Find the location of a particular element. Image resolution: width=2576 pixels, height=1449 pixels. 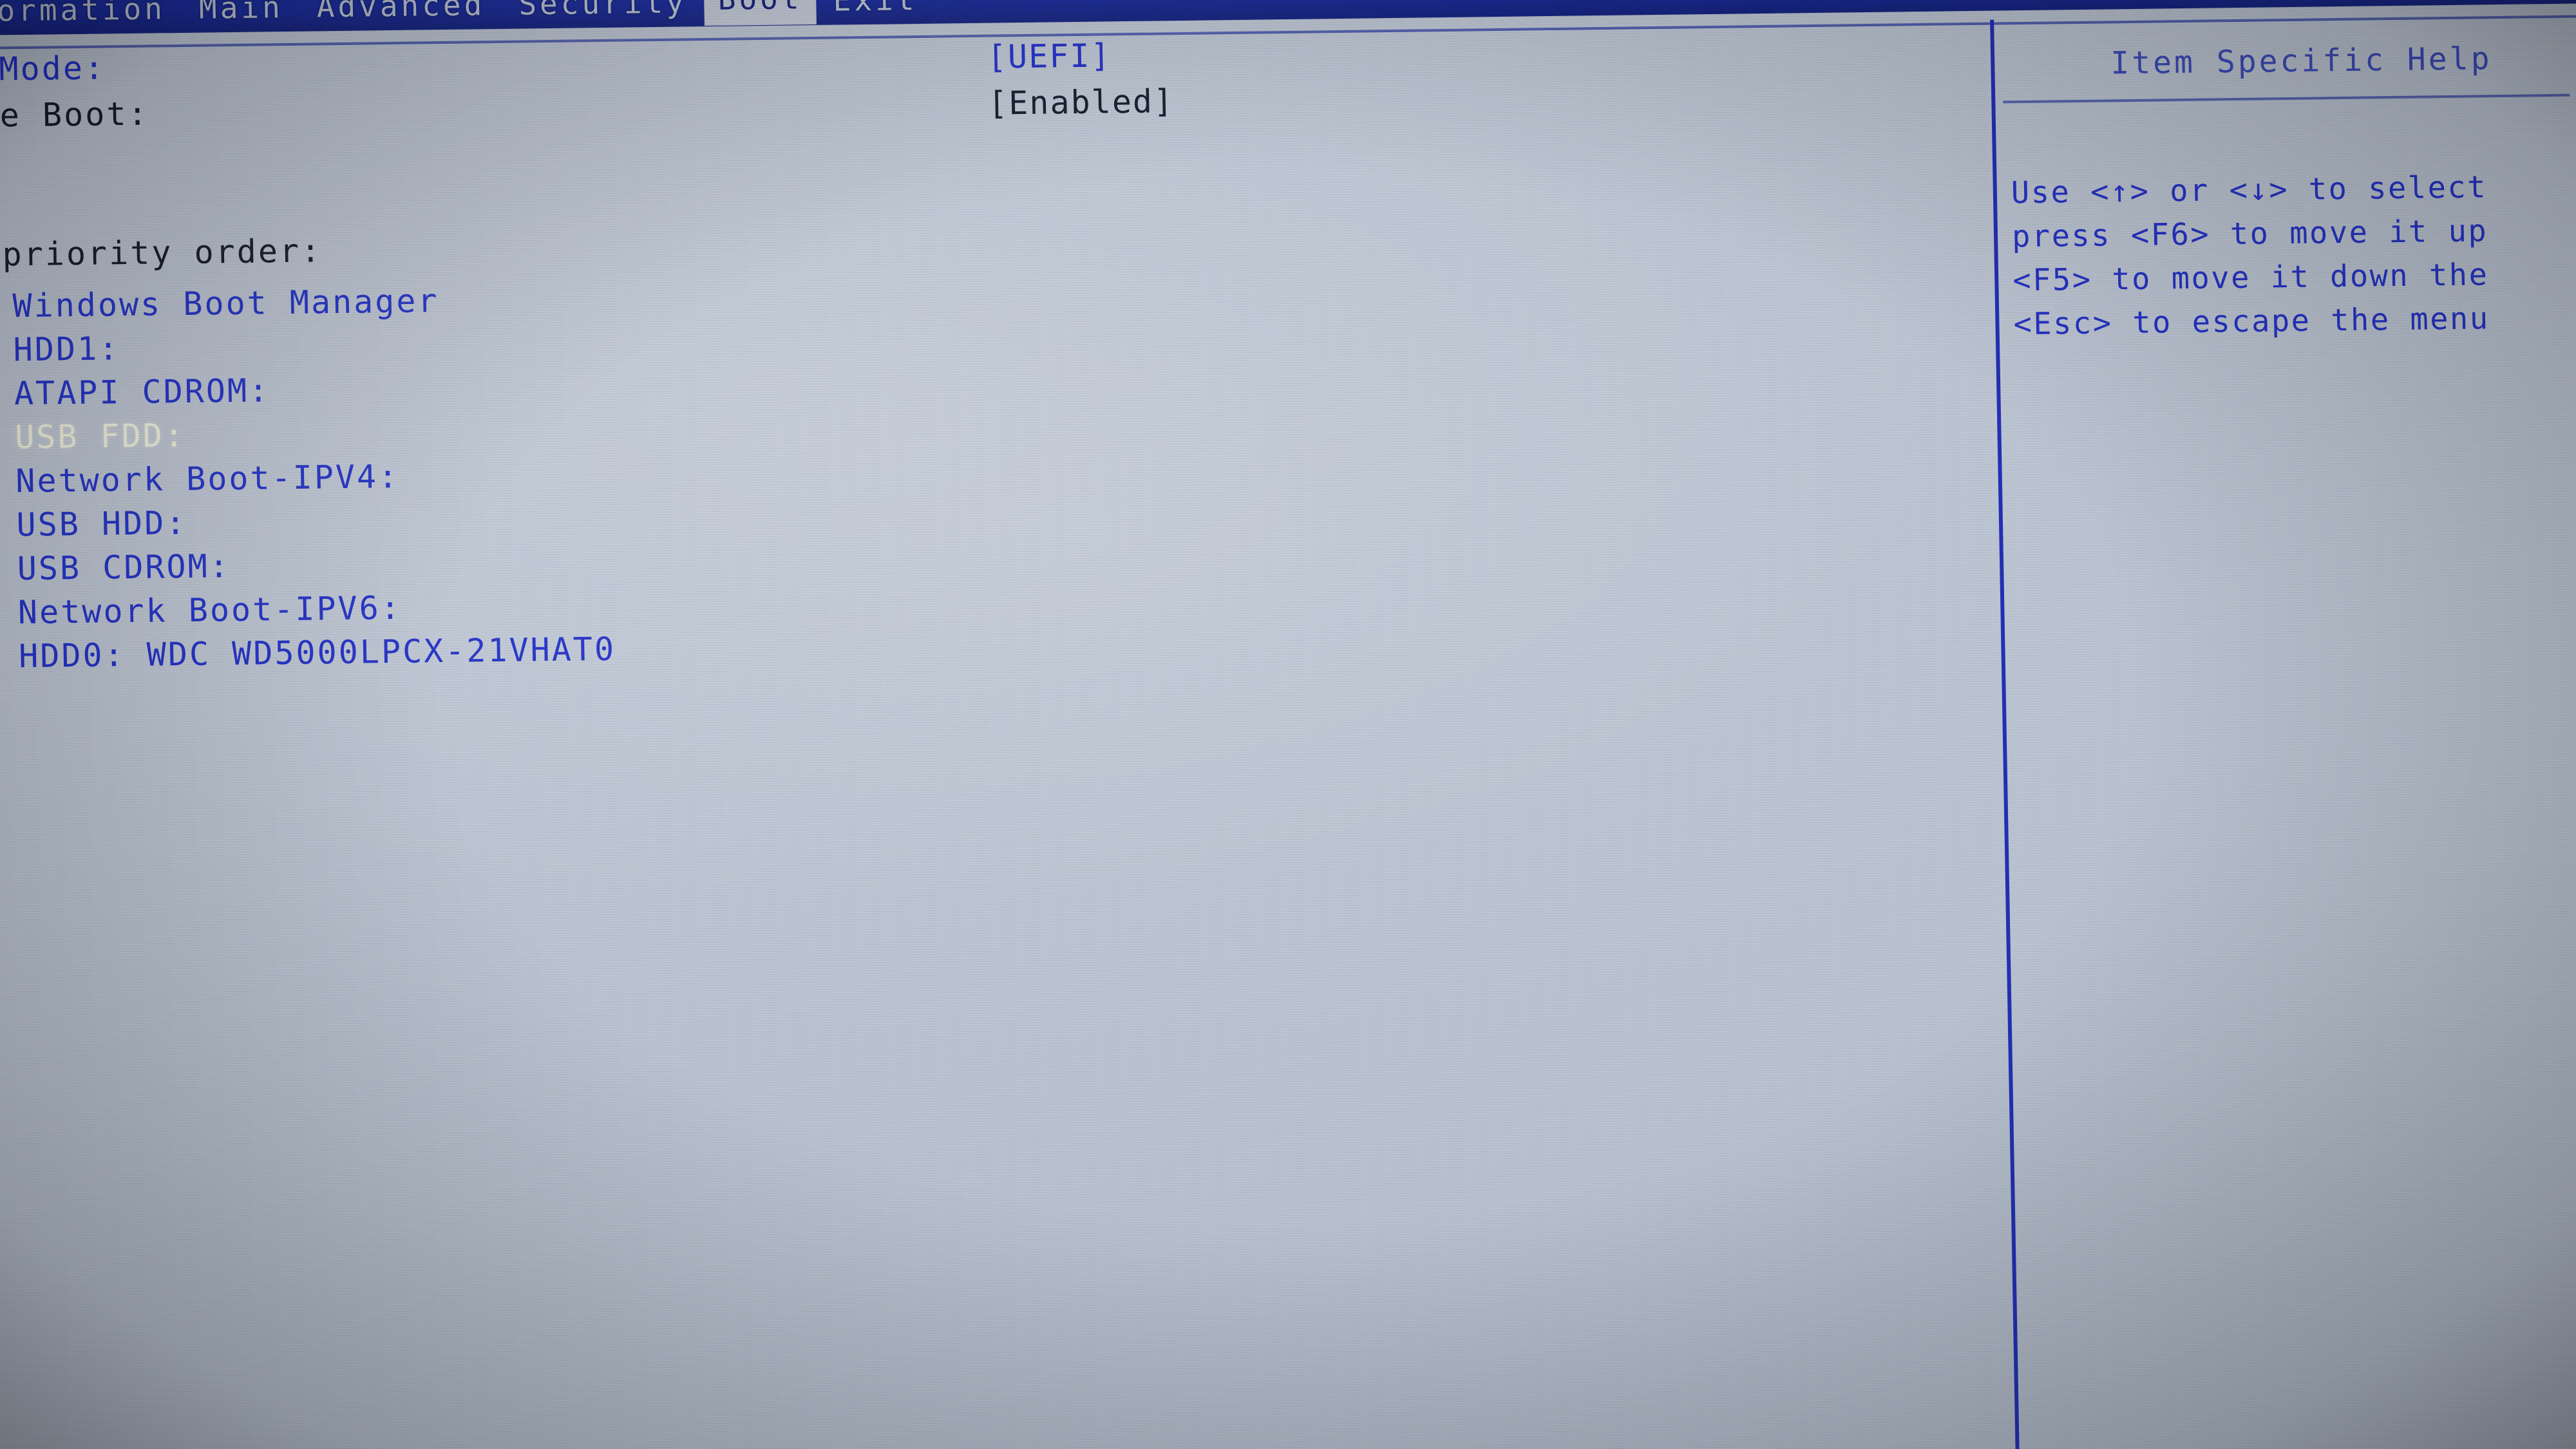

boot-order-device-name: Windows Boot Manager is located at coordinates (226, 303).